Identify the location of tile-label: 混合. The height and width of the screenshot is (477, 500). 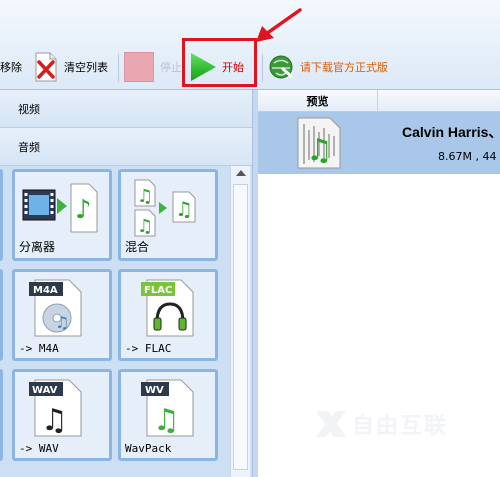
(137, 247).